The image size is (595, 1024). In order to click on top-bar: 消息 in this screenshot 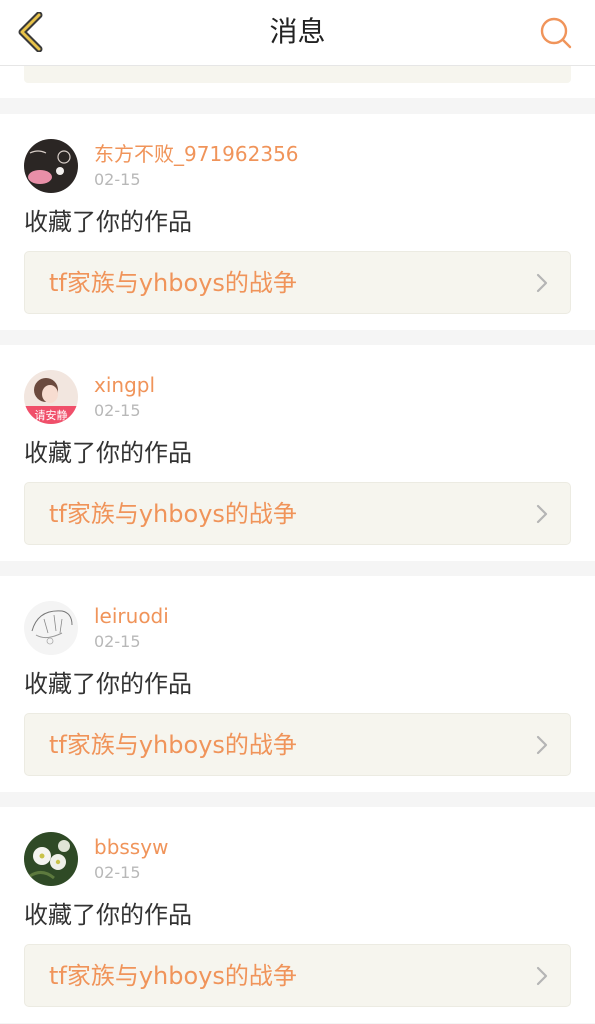, I will do `click(297, 33)`.